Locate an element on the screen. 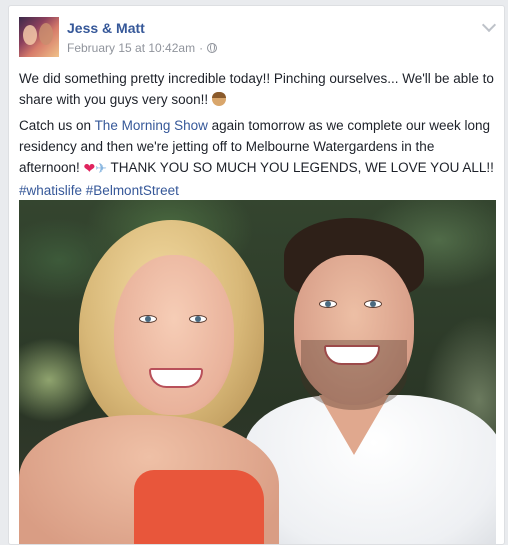 Image resolution: width=508 pixels, height=545 pixels. paragraph-2-intro: Catch us on is located at coordinates (57, 125).